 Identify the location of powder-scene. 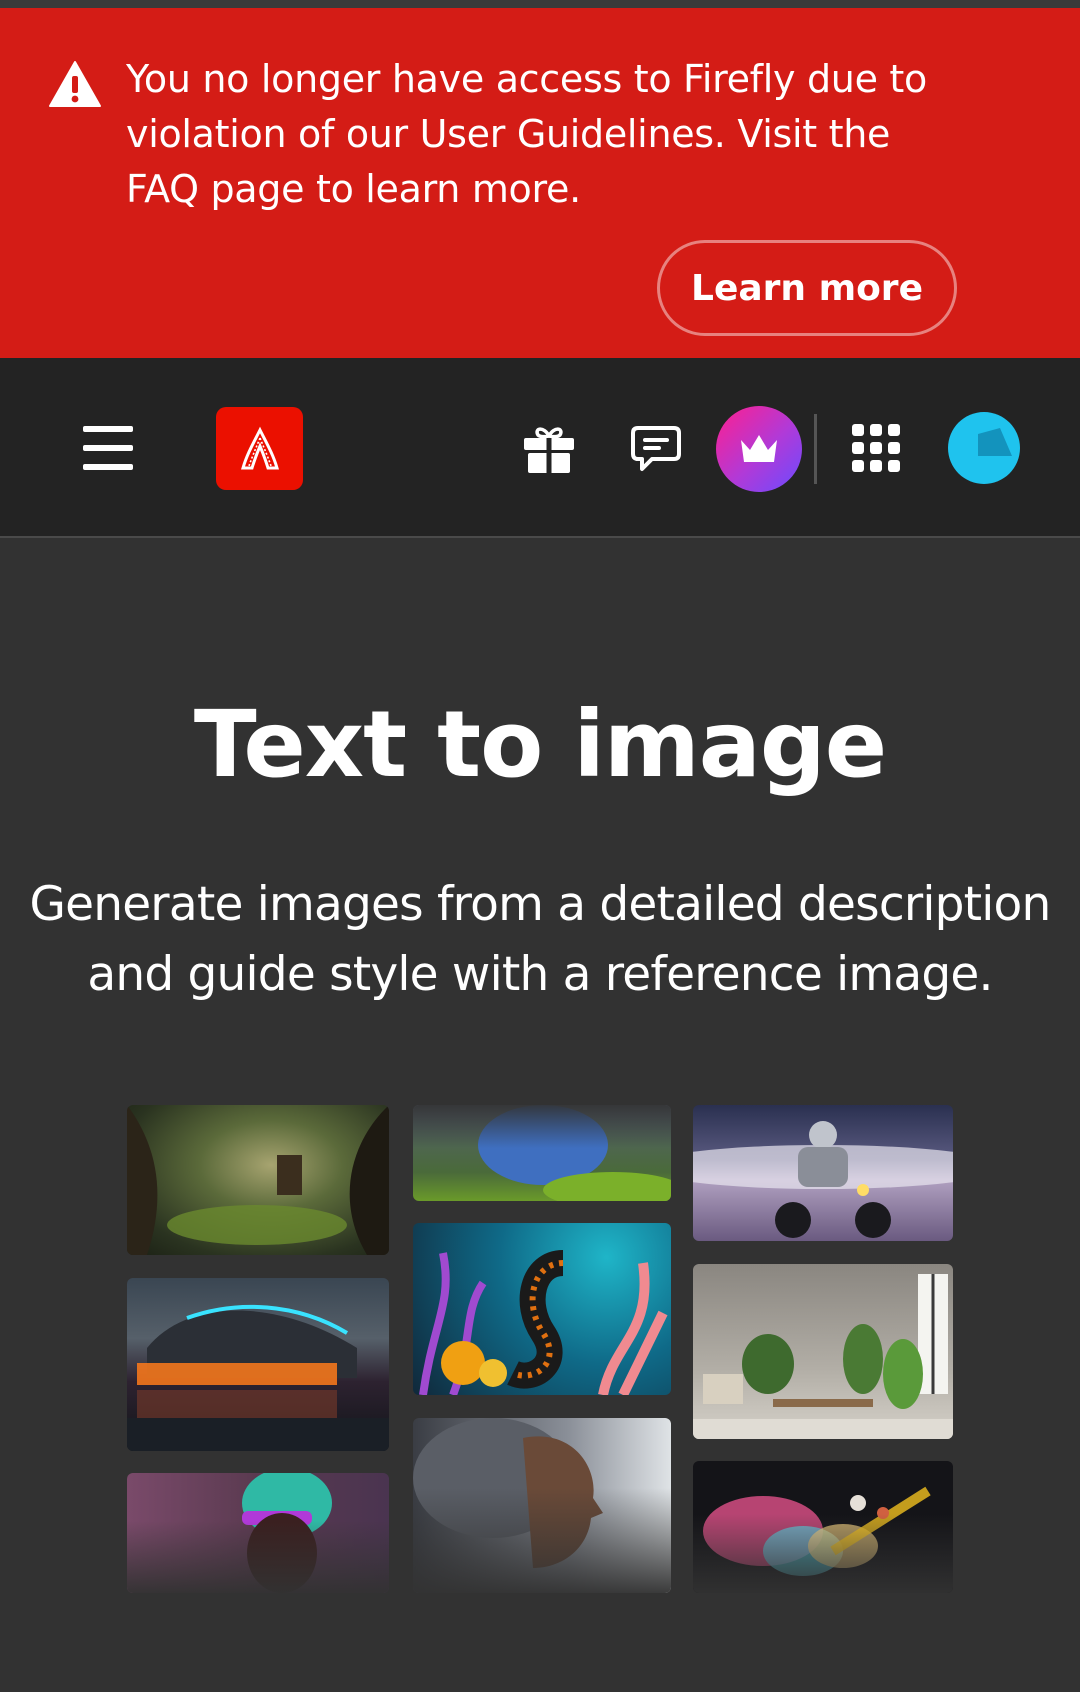
(817, 1531).